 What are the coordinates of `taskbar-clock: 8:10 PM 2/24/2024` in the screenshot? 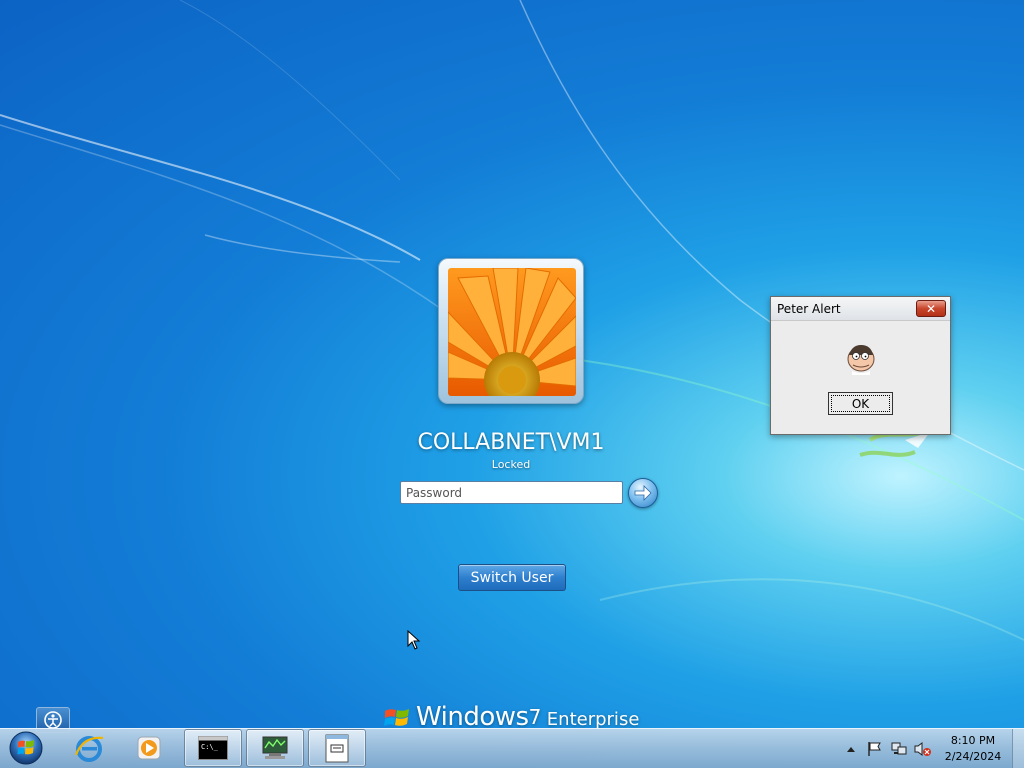 It's located at (973, 749).